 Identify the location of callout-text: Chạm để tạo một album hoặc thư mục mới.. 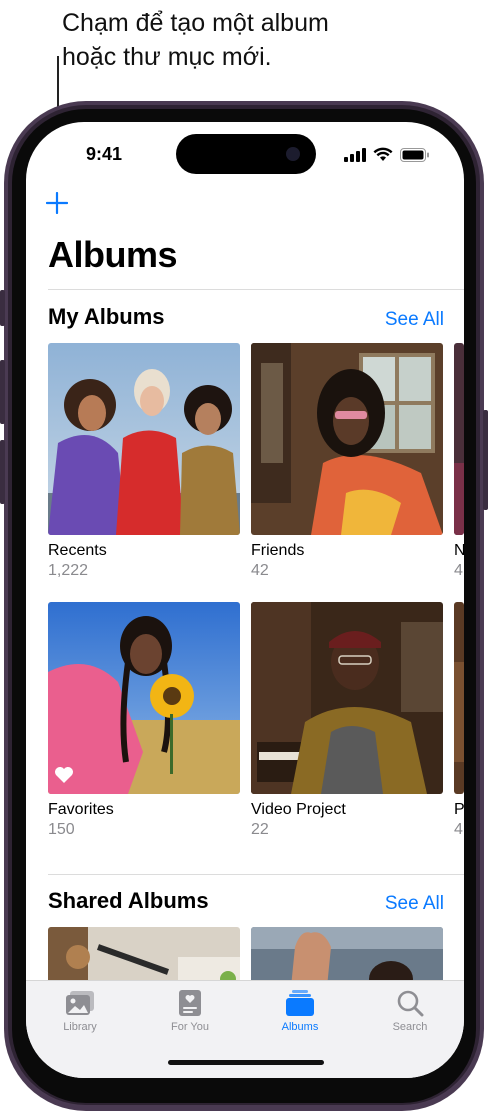
(195, 40).